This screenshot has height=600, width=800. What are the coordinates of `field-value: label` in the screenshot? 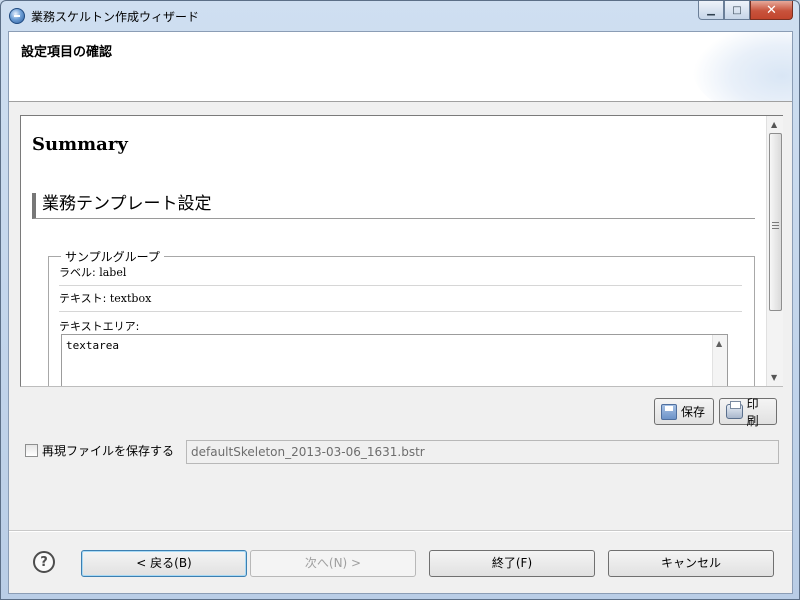 It's located at (113, 272).